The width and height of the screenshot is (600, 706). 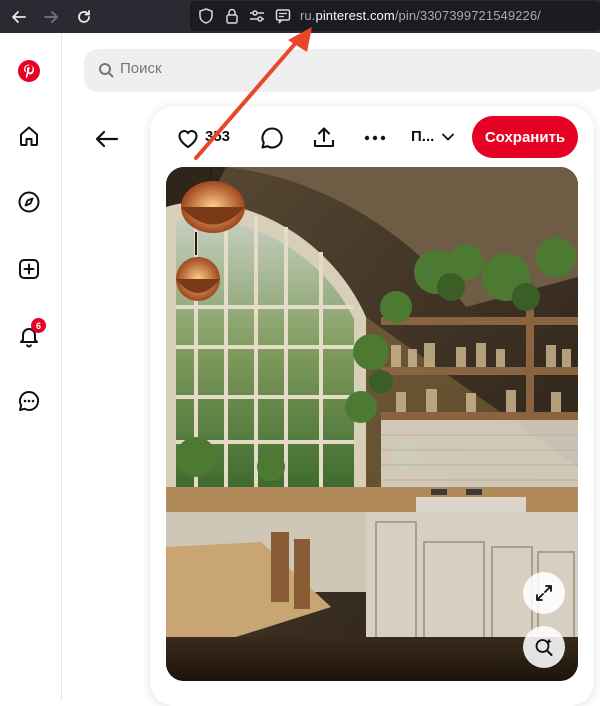 I want to click on create-plus-icon, so click(x=29, y=269).